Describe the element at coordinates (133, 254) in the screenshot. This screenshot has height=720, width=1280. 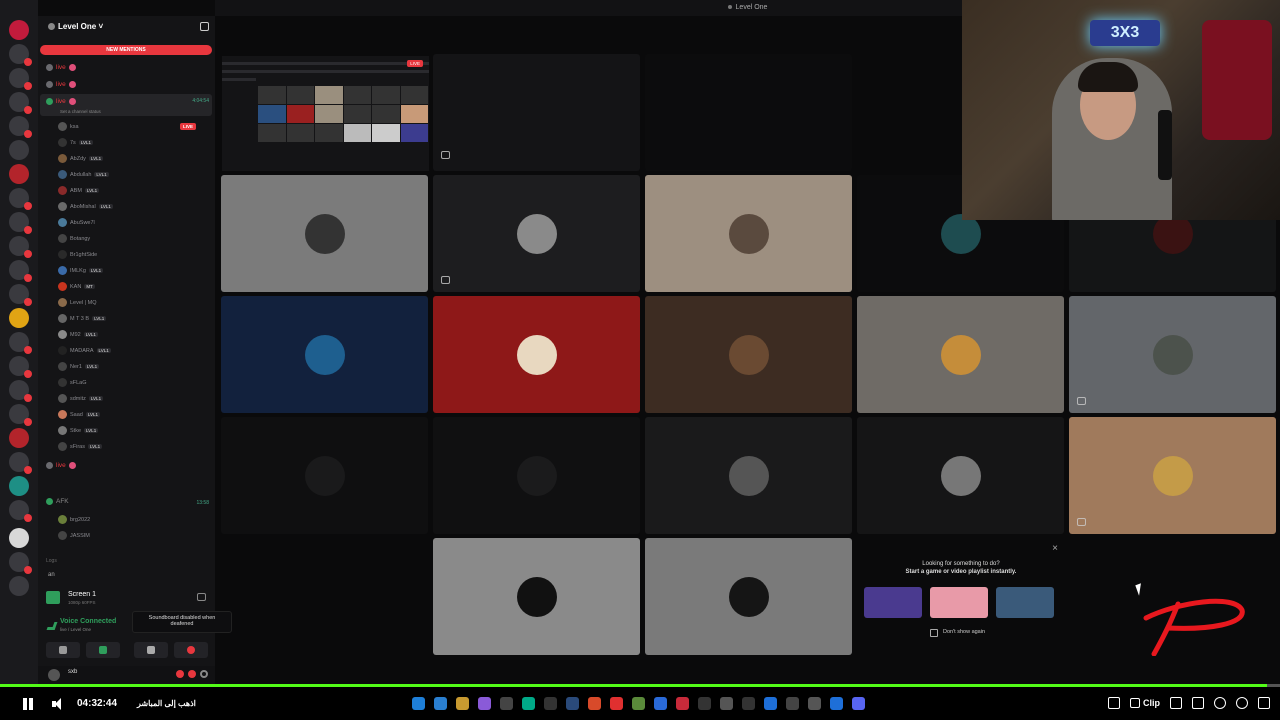
I see `list-item: Br1ghtSide` at that location.